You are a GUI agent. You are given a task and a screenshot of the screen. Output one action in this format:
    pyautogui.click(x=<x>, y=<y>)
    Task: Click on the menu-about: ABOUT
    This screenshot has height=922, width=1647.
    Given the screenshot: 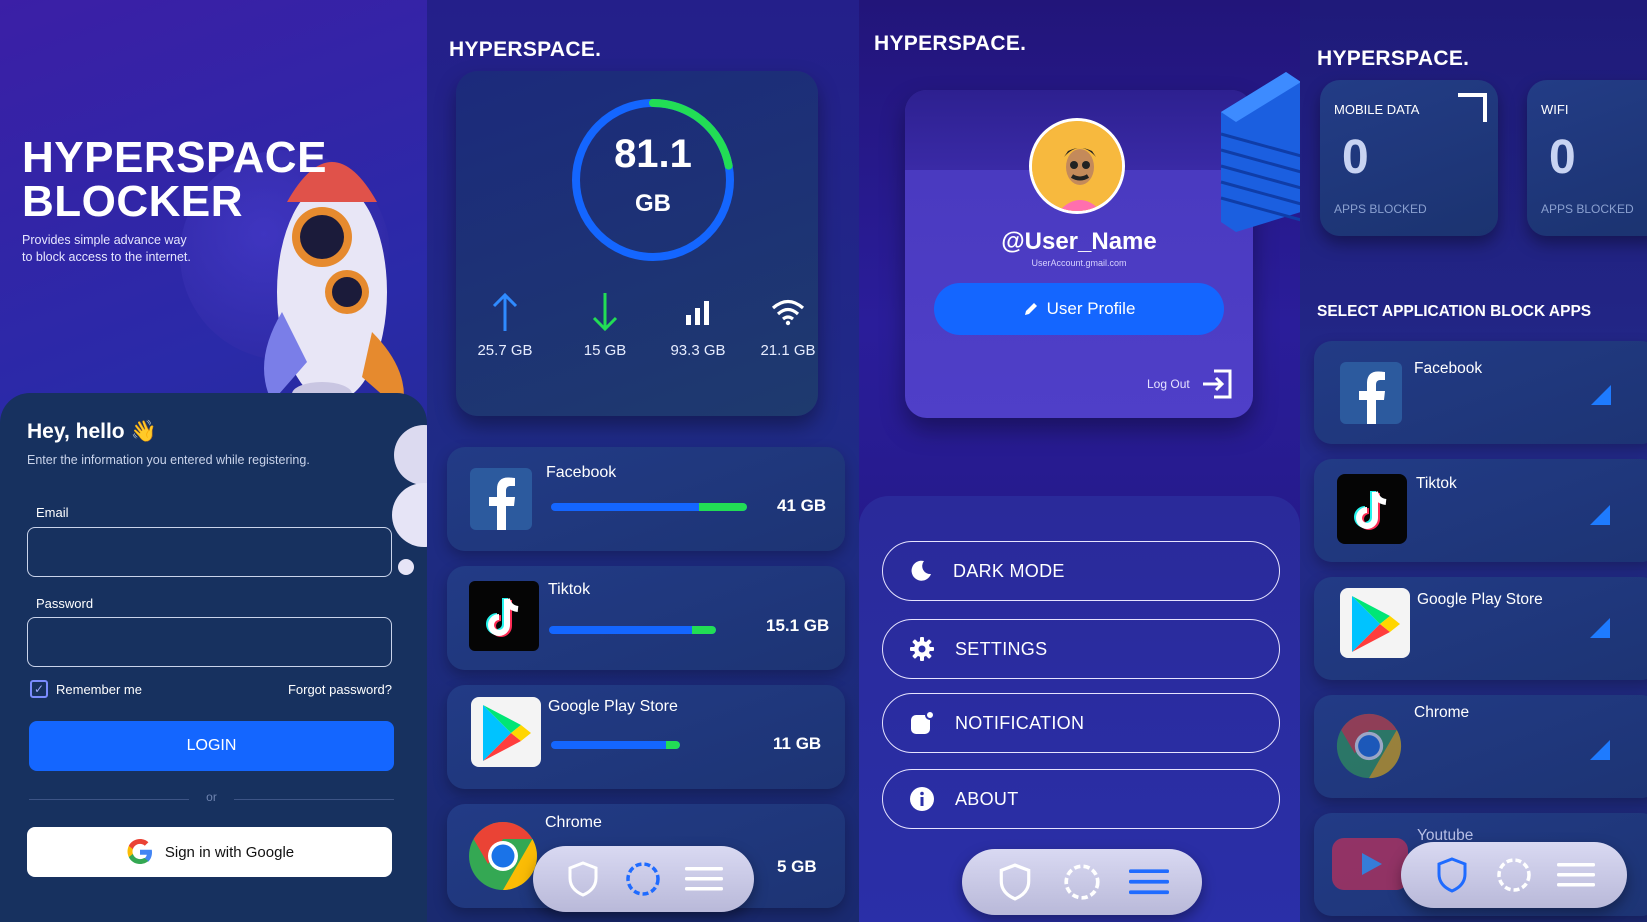 What is the action you would take?
    pyautogui.click(x=1081, y=799)
    